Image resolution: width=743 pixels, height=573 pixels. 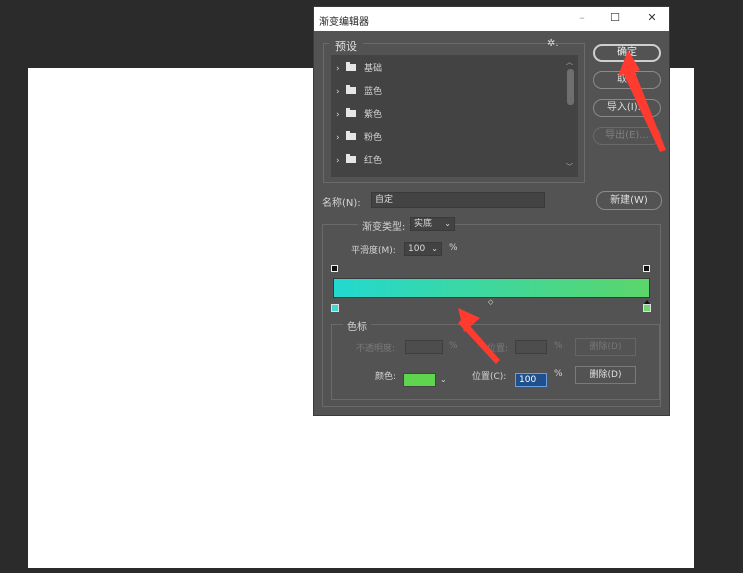 What do you see at coordinates (605, 347) in the screenshot?
I see `delete-opacity-stop-button: 删除(D)` at bounding box center [605, 347].